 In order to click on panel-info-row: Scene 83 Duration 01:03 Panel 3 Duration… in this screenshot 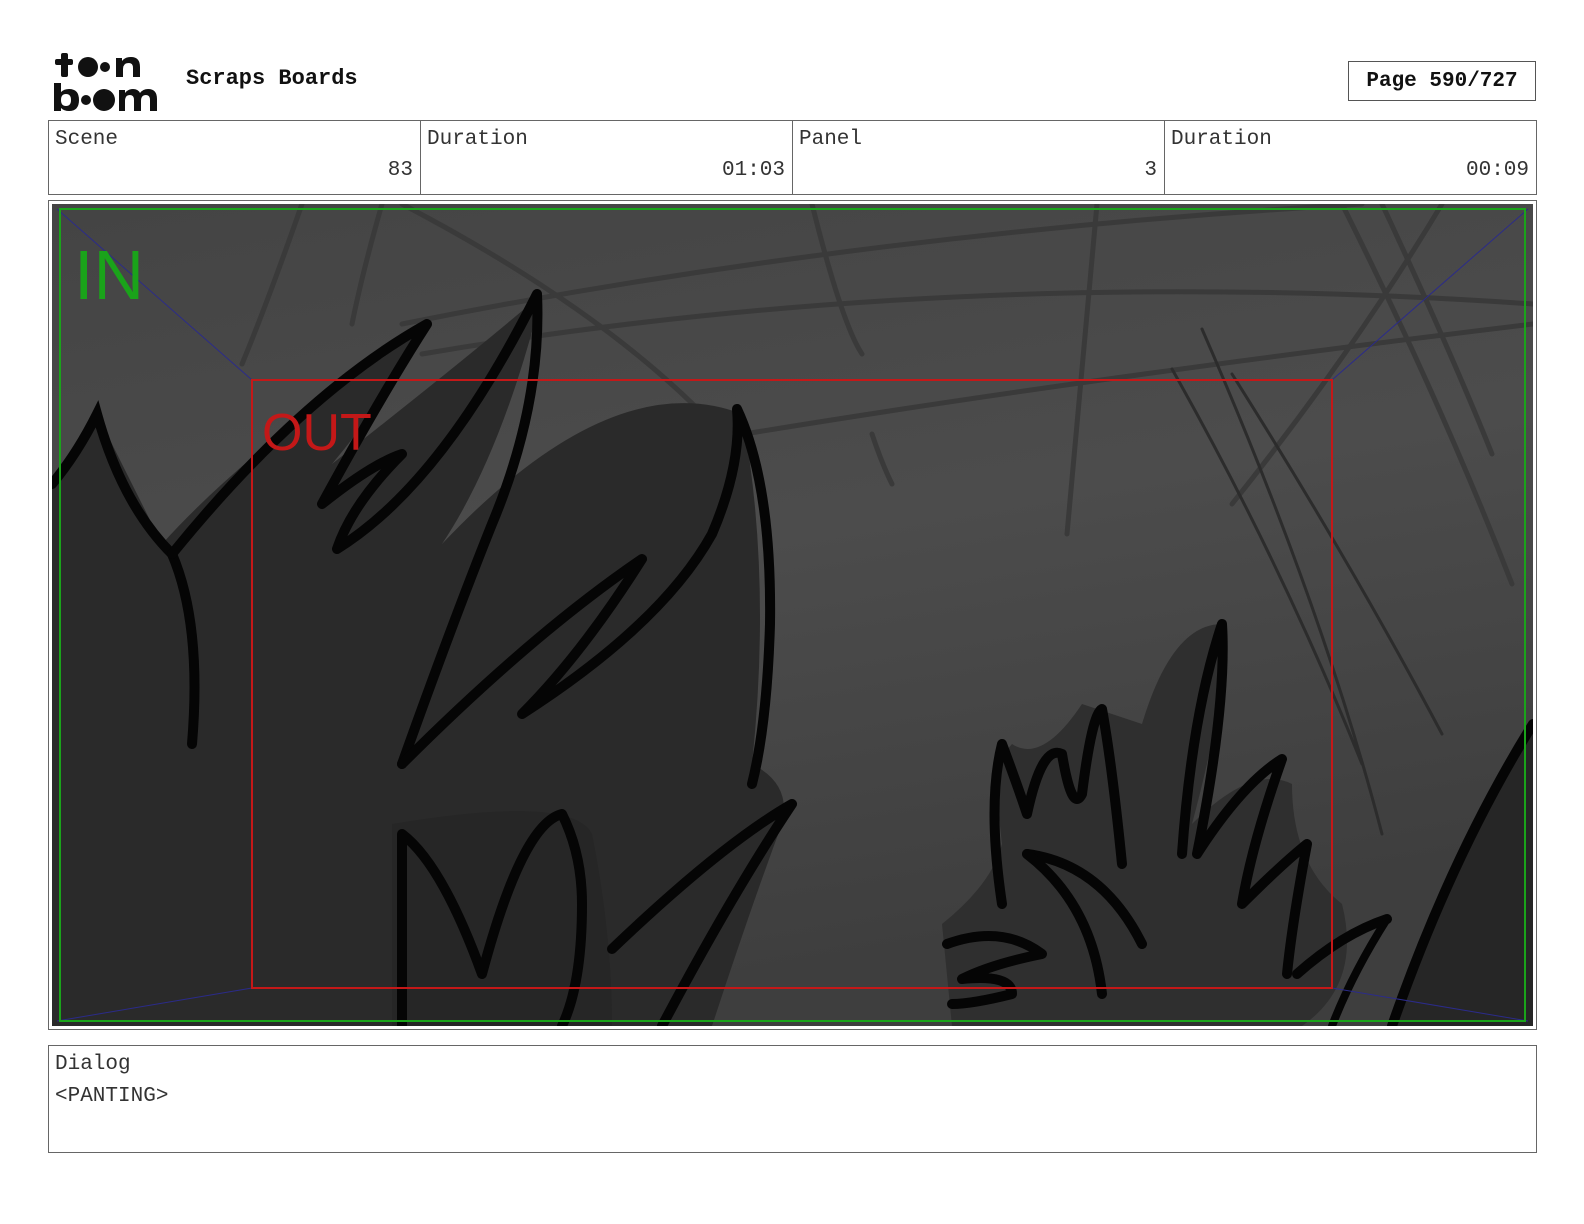, I will do `click(792, 157)`.